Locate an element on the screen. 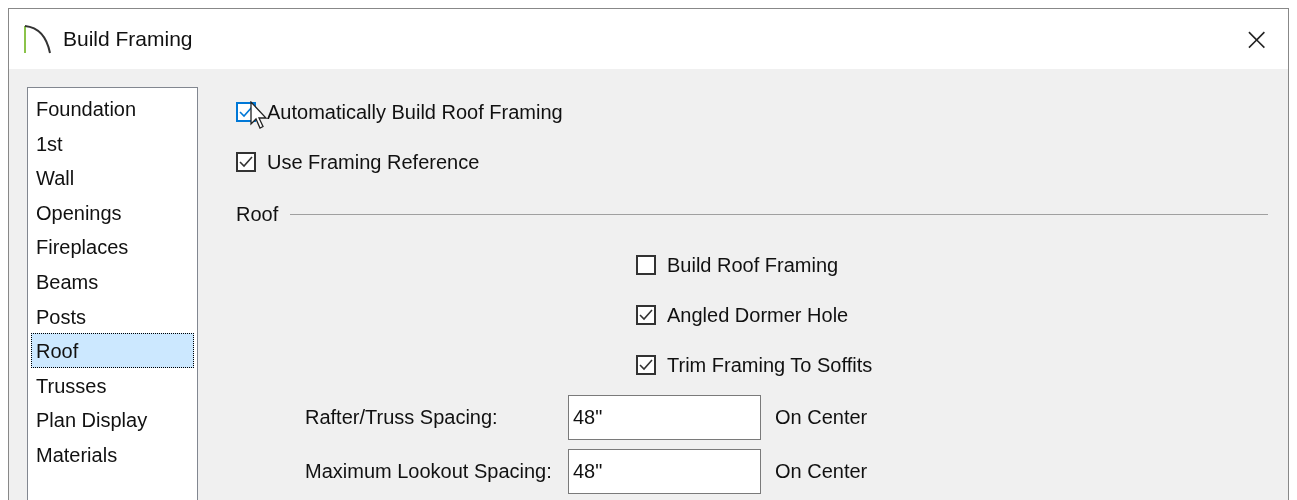 The width and height of the screenshot is (1297, 500). list-item: Posts is located at coordinates (112, 316).